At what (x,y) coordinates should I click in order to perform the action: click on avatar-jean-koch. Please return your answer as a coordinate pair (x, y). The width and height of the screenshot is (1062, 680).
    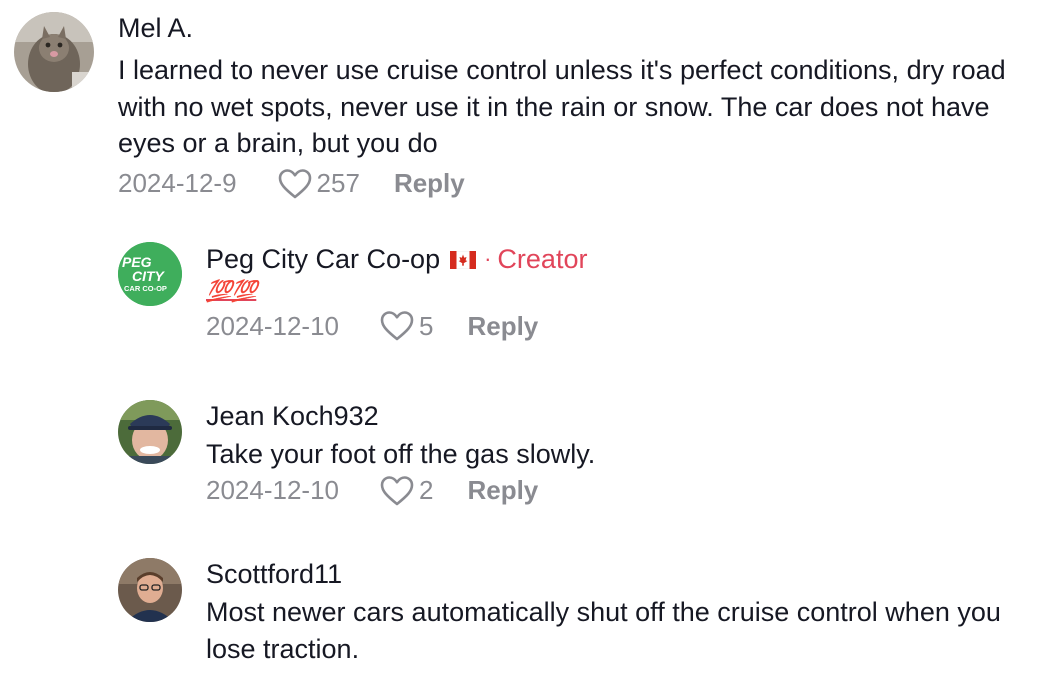
    Looking at the image, I should click on (150, 432).